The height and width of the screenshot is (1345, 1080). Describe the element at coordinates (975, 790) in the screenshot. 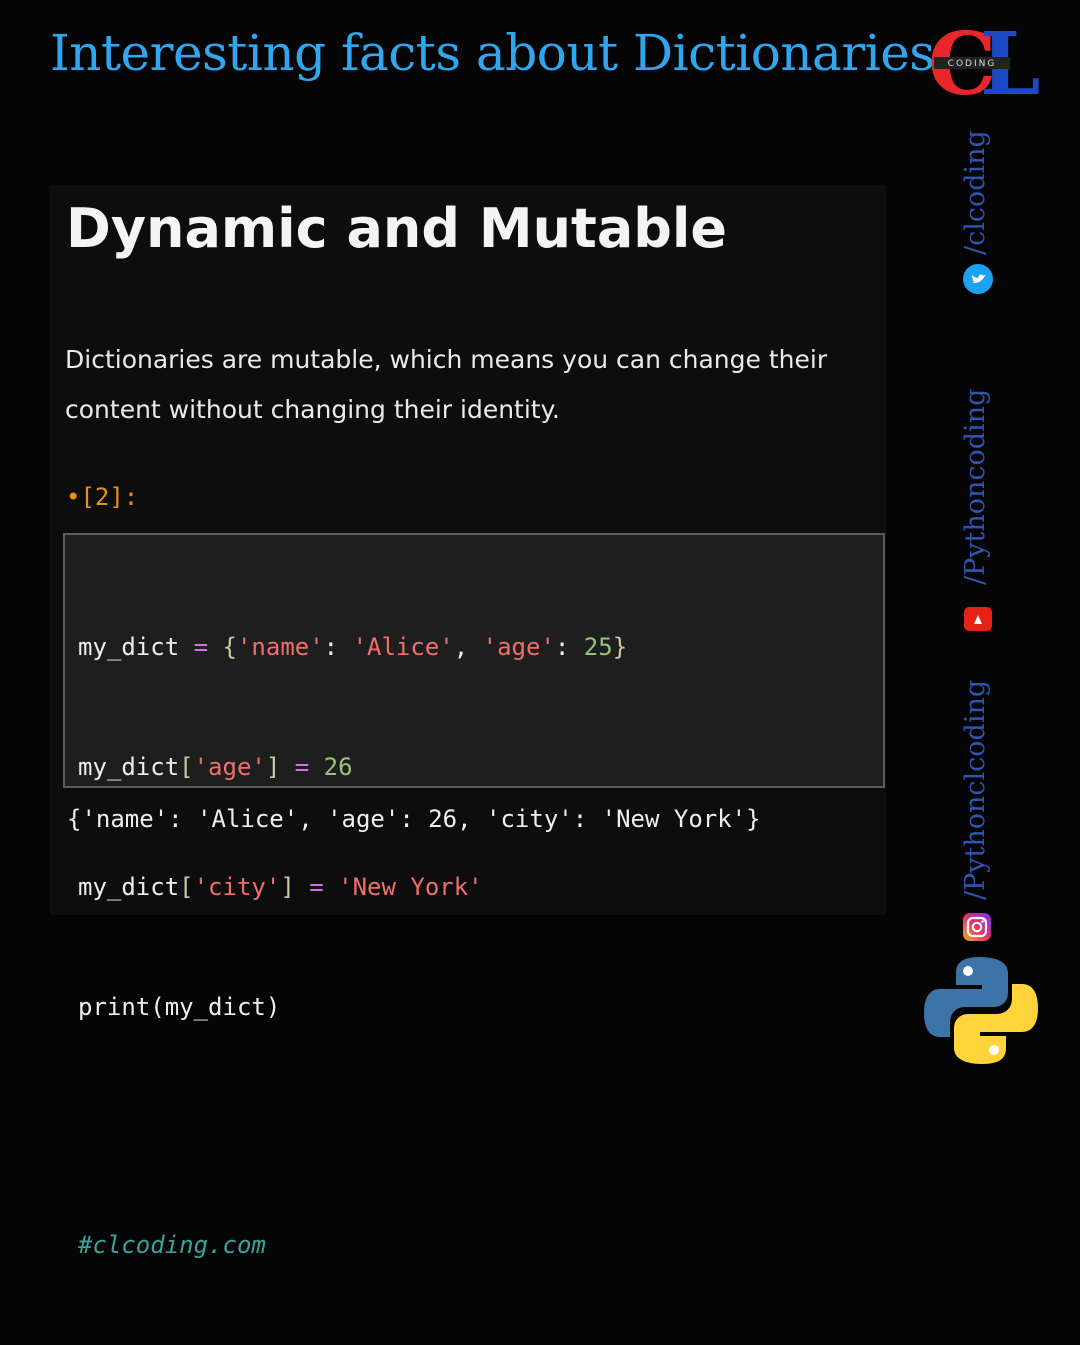

I see `instagram-handle: /Pythonclcoding` at that location.